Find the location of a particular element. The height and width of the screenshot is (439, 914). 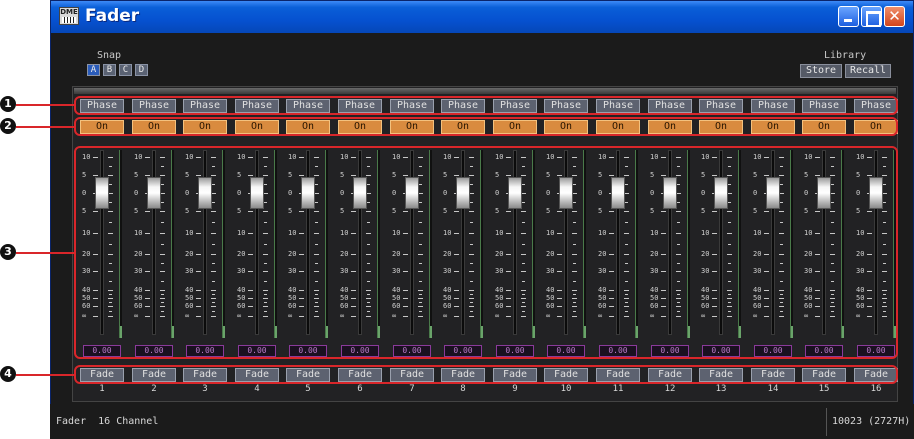

panel-header-bar is located at coordinates (485, 91).